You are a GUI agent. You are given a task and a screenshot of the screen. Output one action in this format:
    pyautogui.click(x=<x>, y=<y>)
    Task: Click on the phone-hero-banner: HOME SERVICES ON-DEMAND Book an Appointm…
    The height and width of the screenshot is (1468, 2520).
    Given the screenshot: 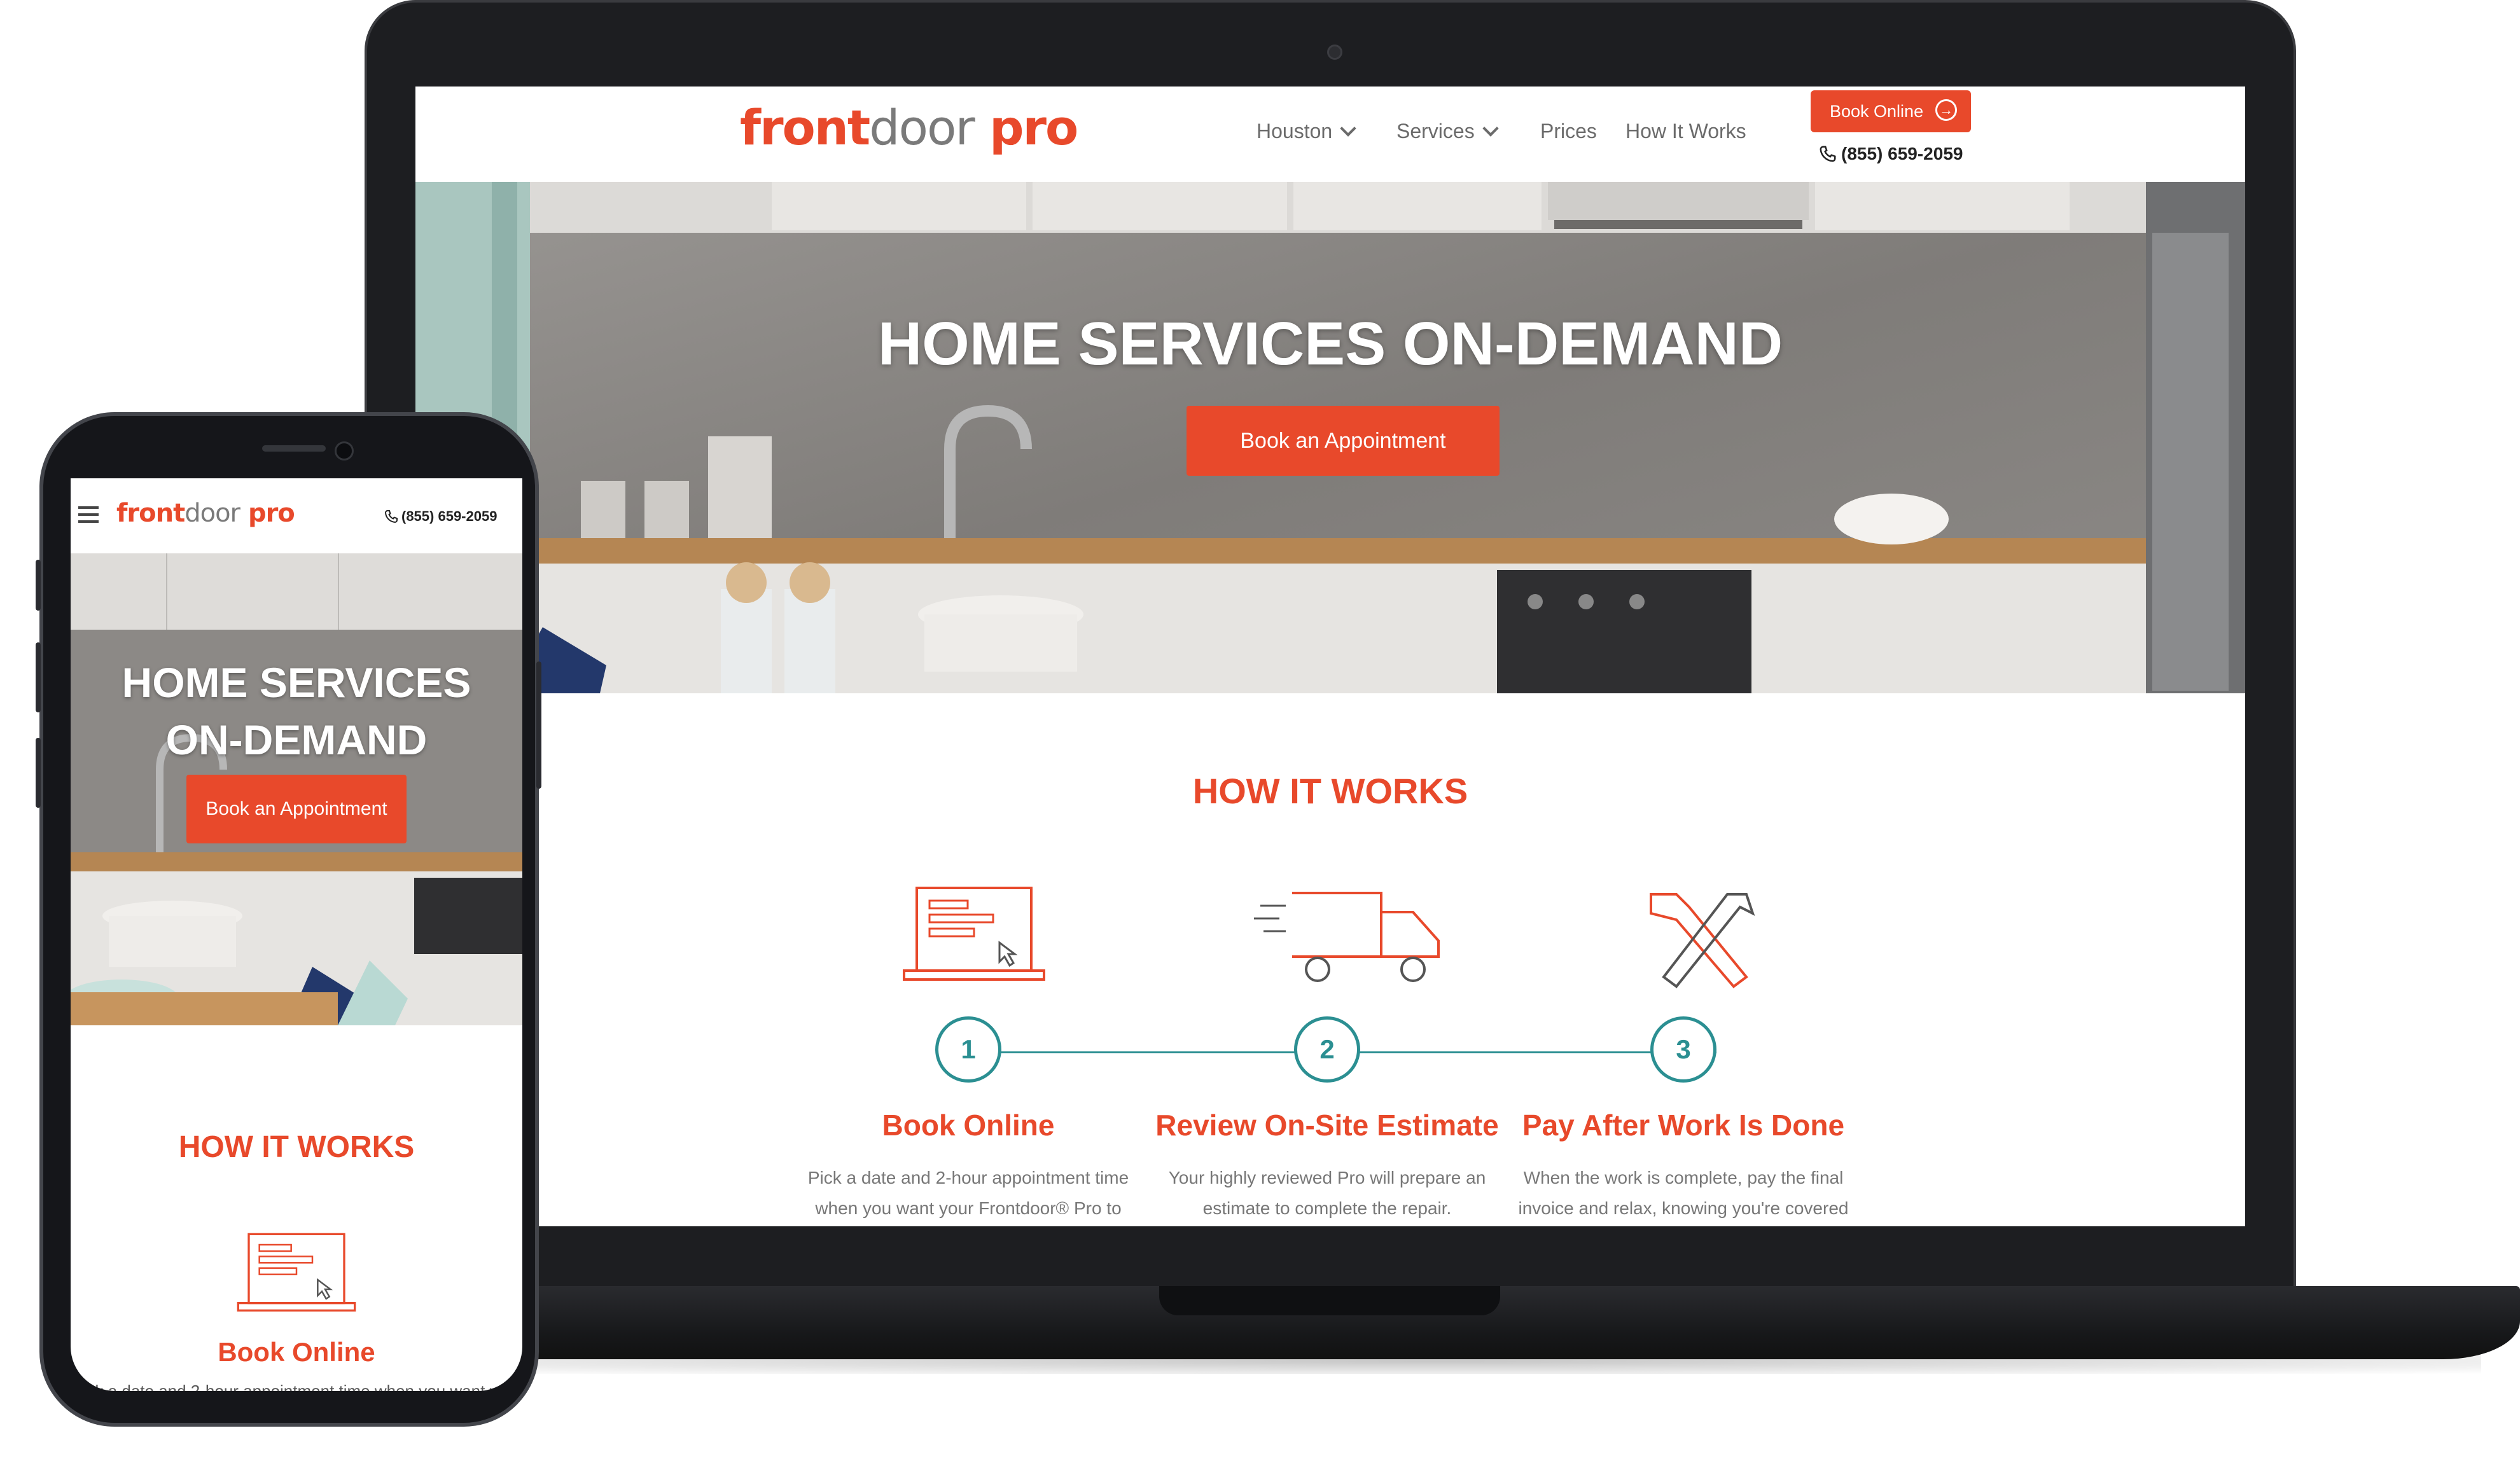 What is the action you would take?
    pyautogui.click(x=296, y=789)
    